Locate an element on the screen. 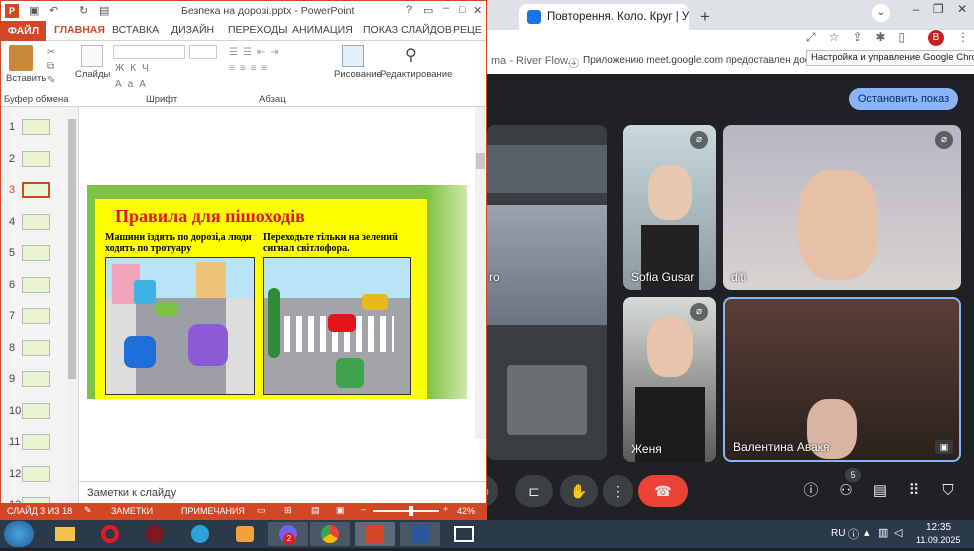 Image resolution: width=974 pixels, height=551 pixels. zoom-in-icon: + is located at coordinates (445, 509).